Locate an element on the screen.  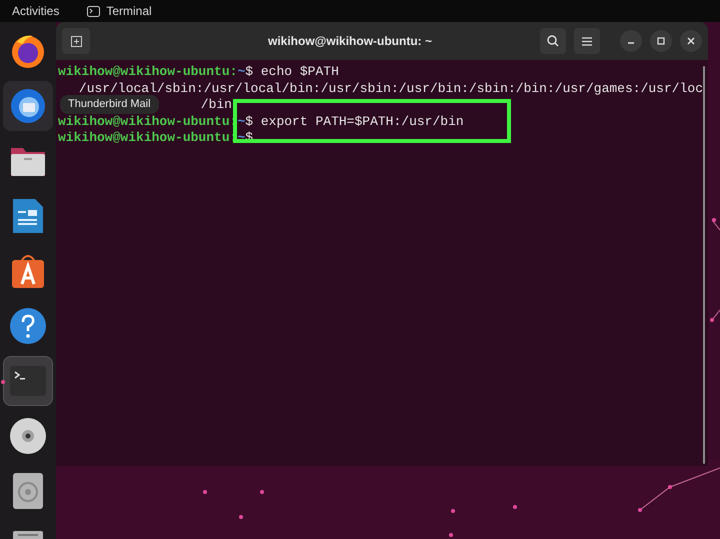
new-tab-icon is located at coordinates (76, 41).